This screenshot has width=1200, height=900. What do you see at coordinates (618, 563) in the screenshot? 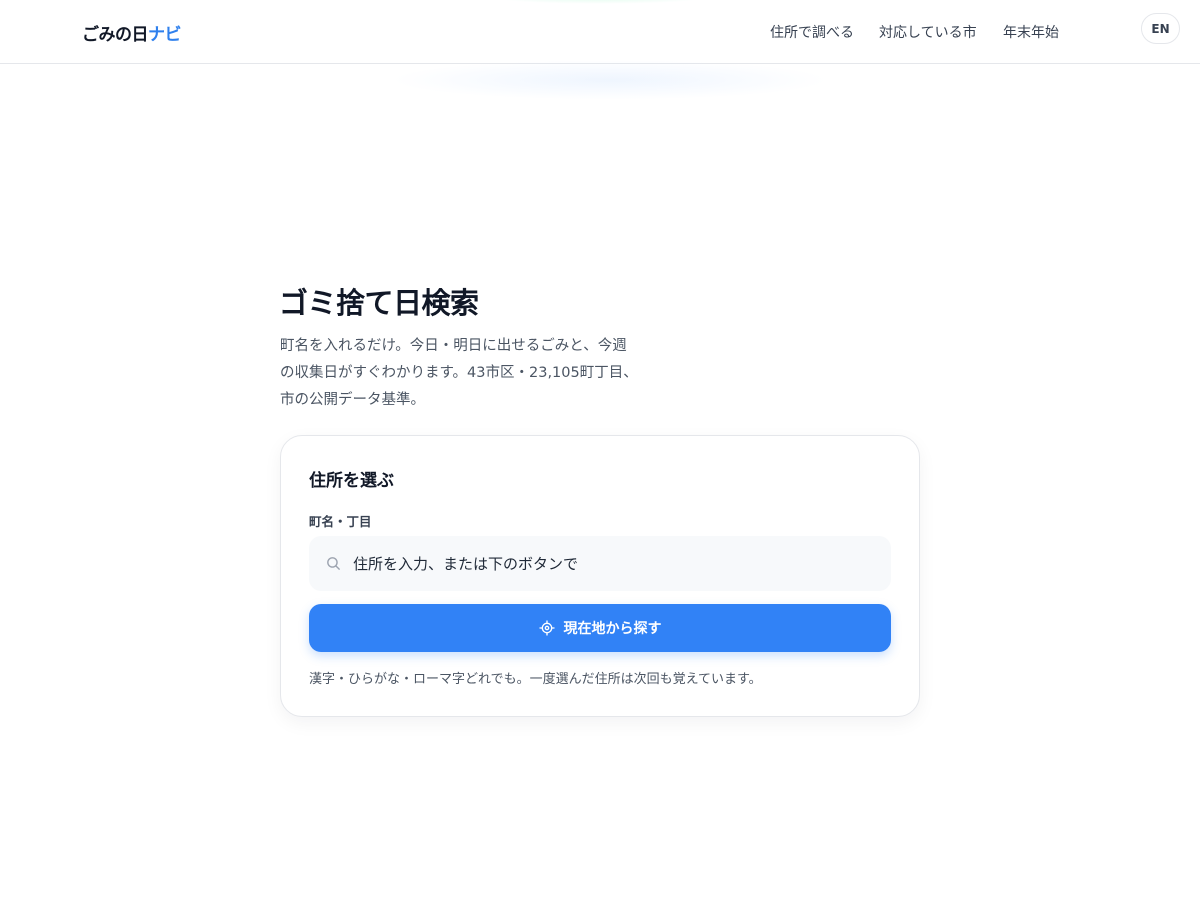
I see `address-search-input` at bounding box center [618, 563].